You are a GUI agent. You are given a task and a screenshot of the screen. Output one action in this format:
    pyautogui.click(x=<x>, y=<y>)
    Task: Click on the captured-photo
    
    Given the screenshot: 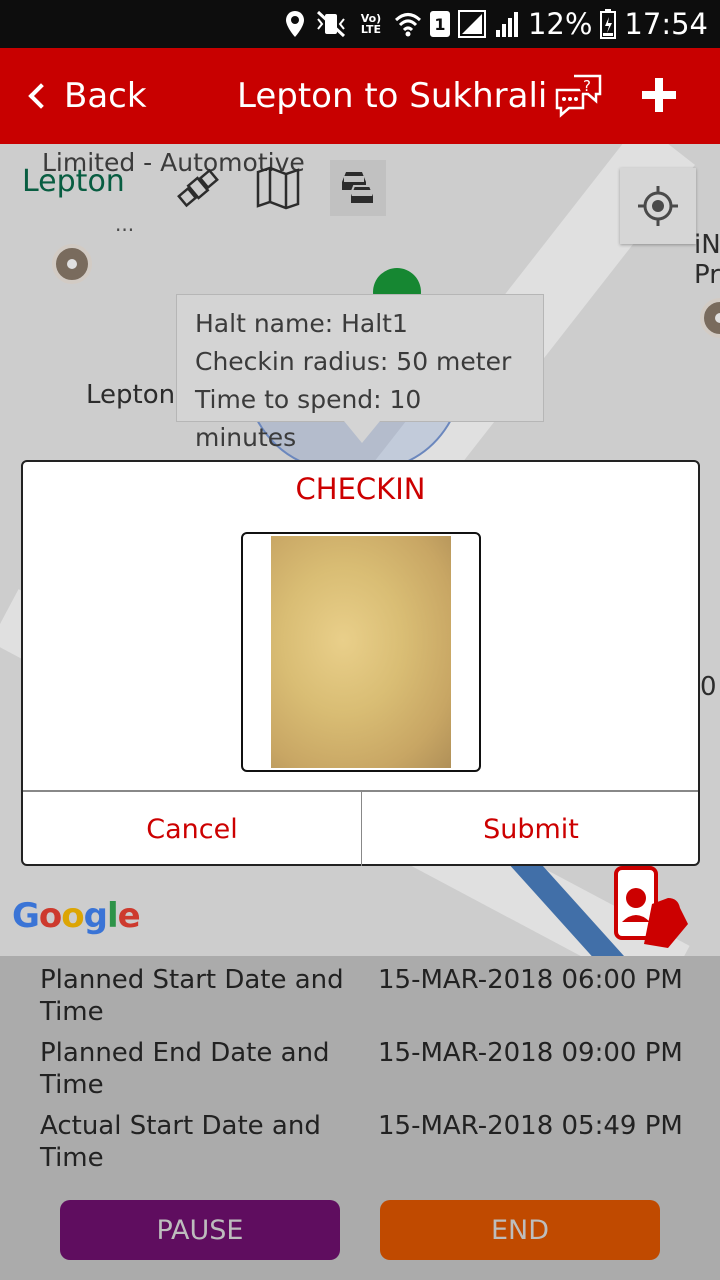 What is the action you would take?
    pyautogui.click(x=361, y=652)
    